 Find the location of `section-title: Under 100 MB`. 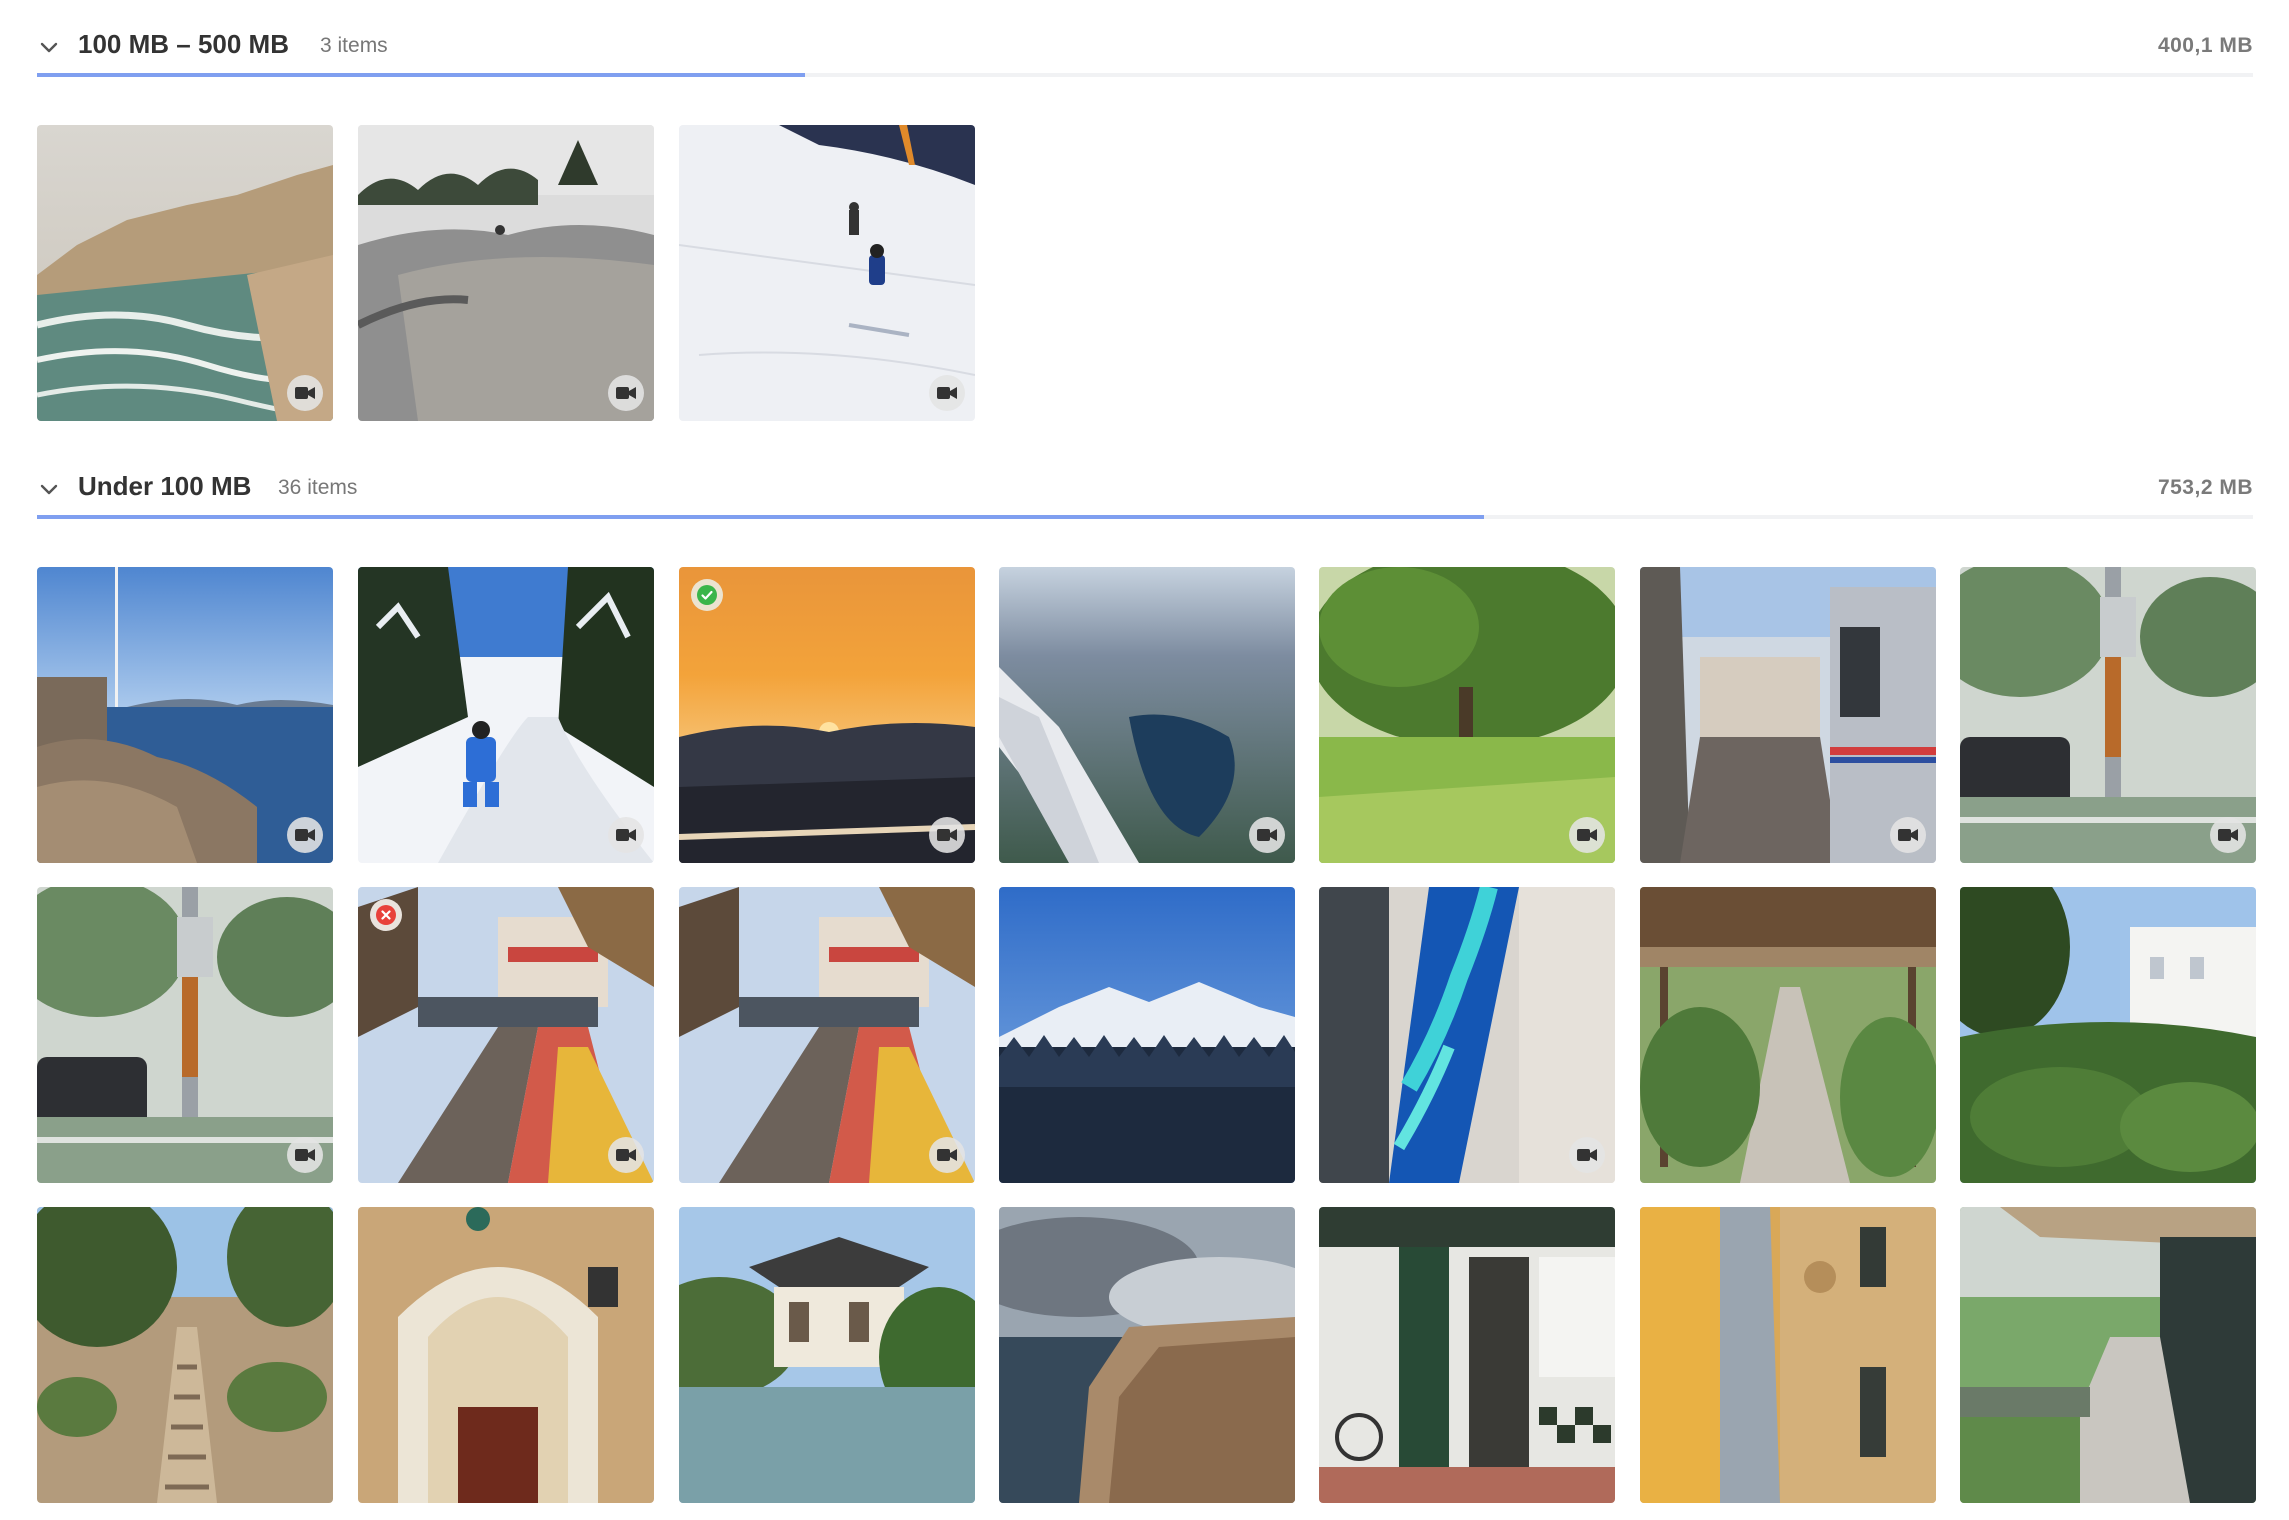

section-title: Under 100 MB is located at coordinates (165, 486).